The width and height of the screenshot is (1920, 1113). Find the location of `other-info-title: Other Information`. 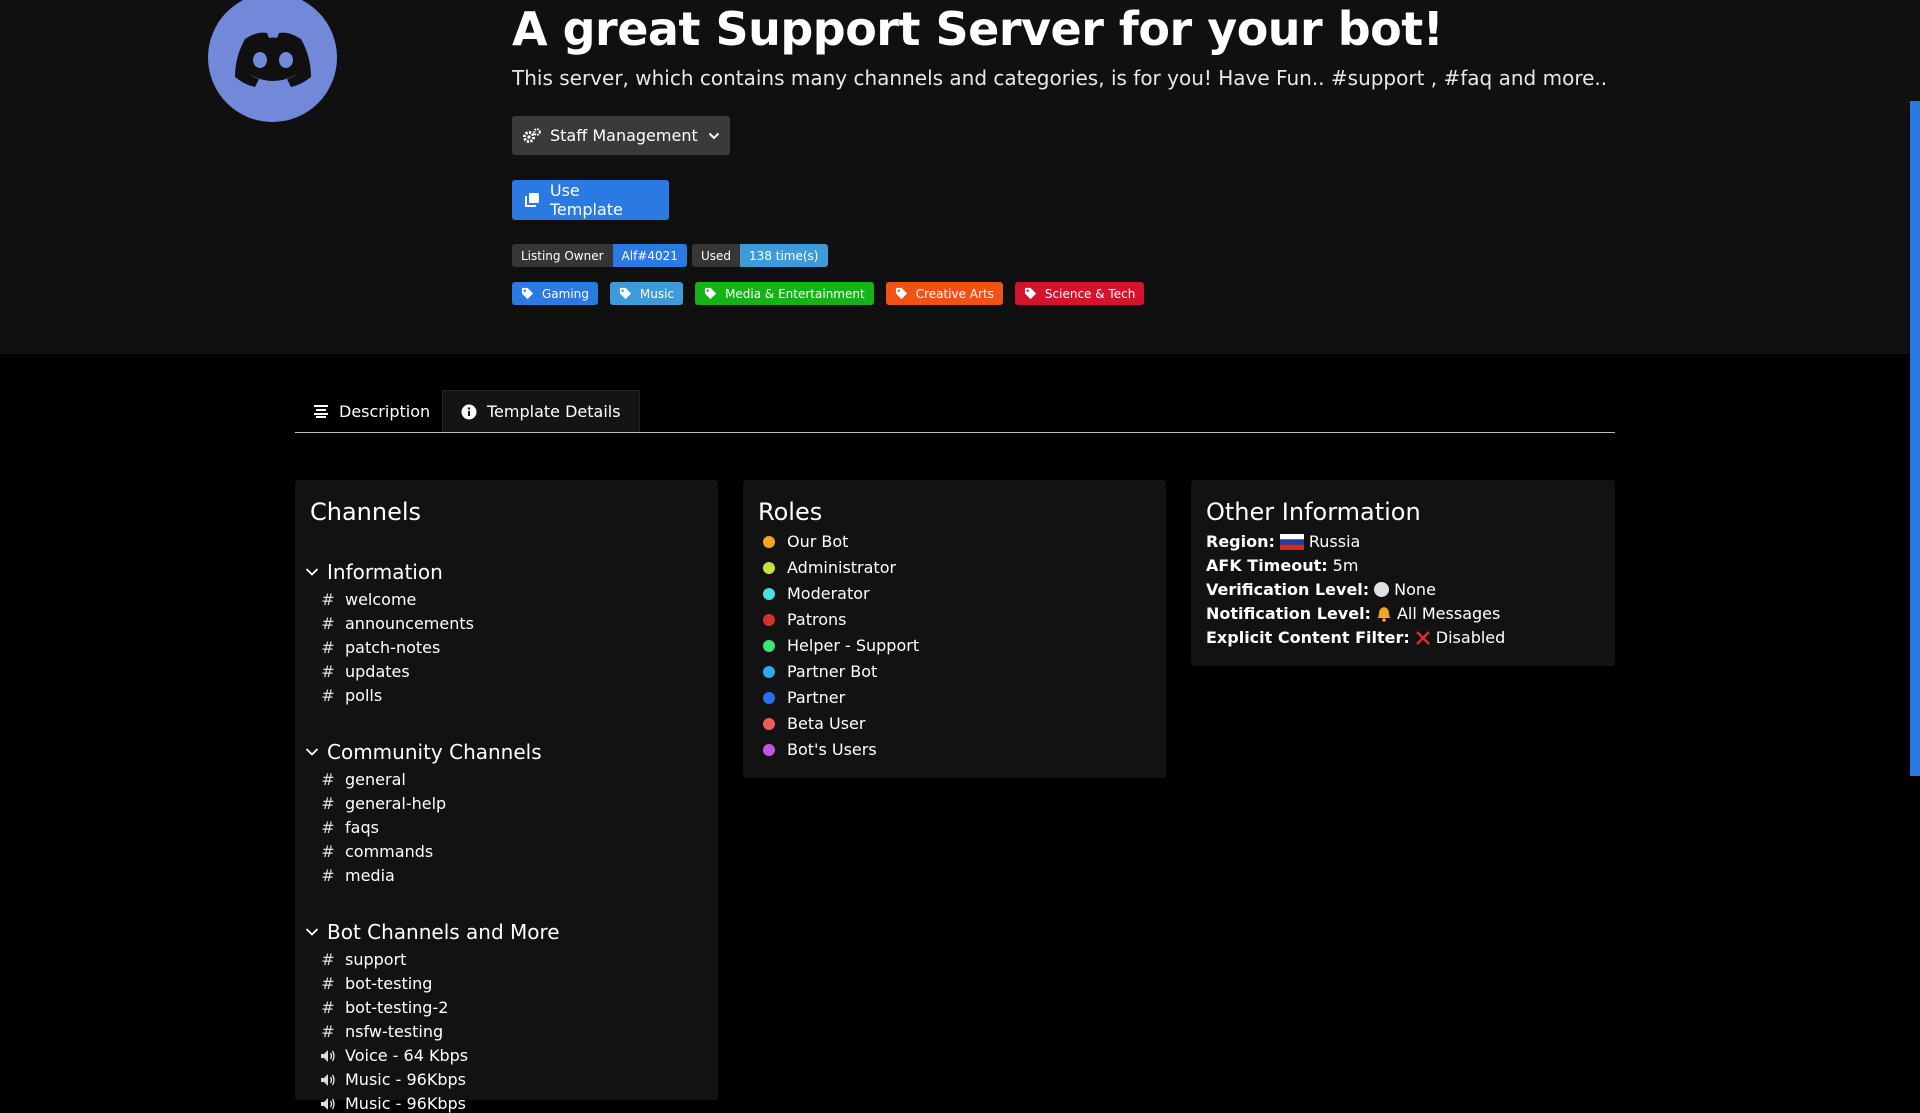

other-info-title: Other Information is located at coordinates (1313, 512).